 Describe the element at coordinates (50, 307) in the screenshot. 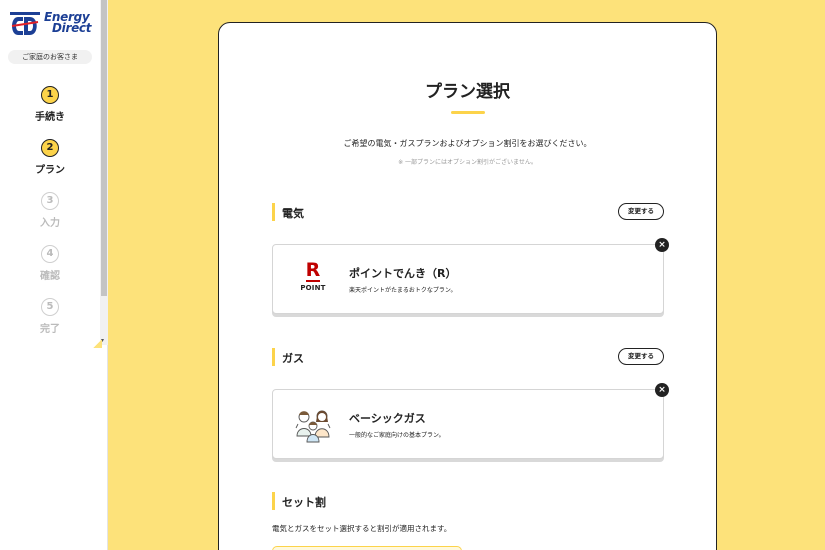

I see `step-number: 5` at that location.